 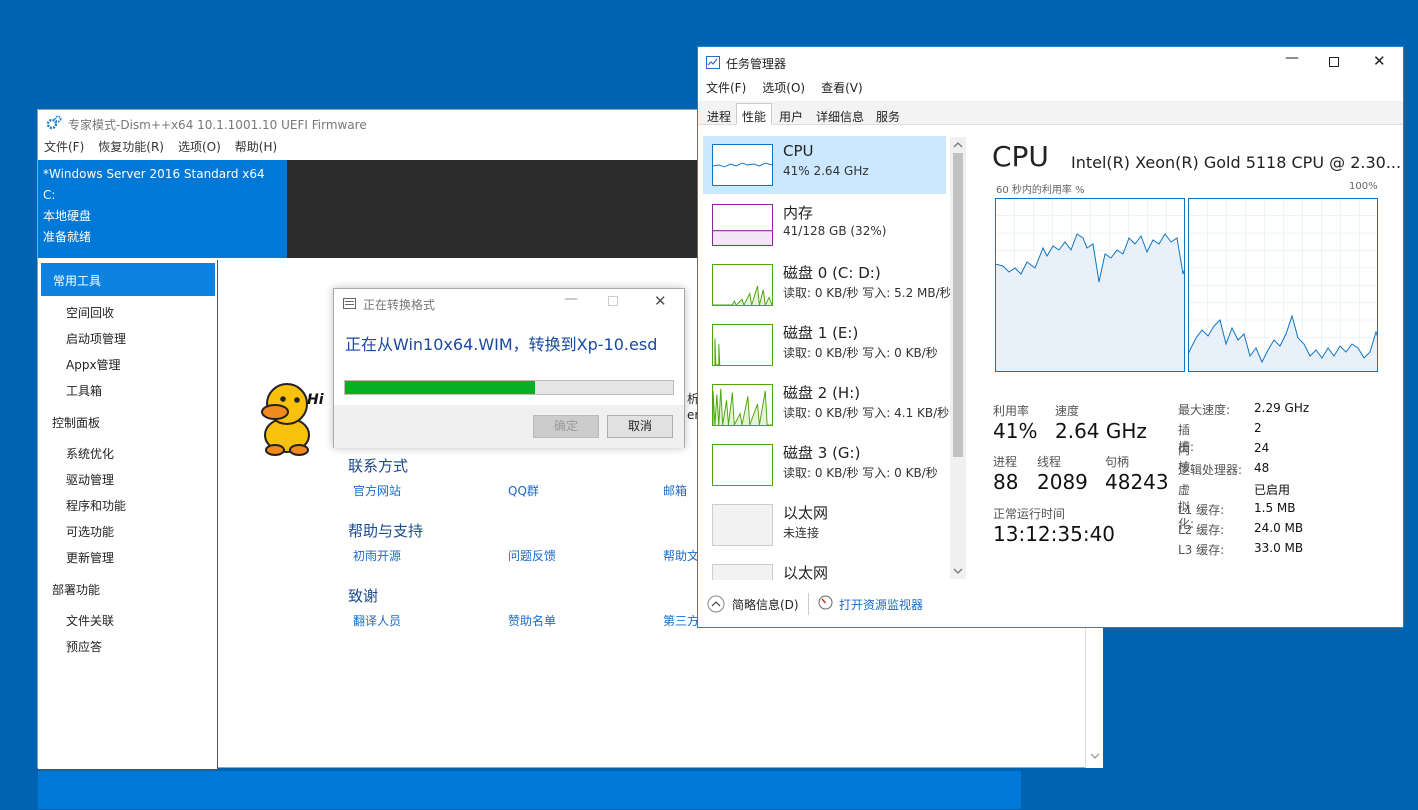 I want to click on link-qq-group: QQ群, so click(x=523, y=490).